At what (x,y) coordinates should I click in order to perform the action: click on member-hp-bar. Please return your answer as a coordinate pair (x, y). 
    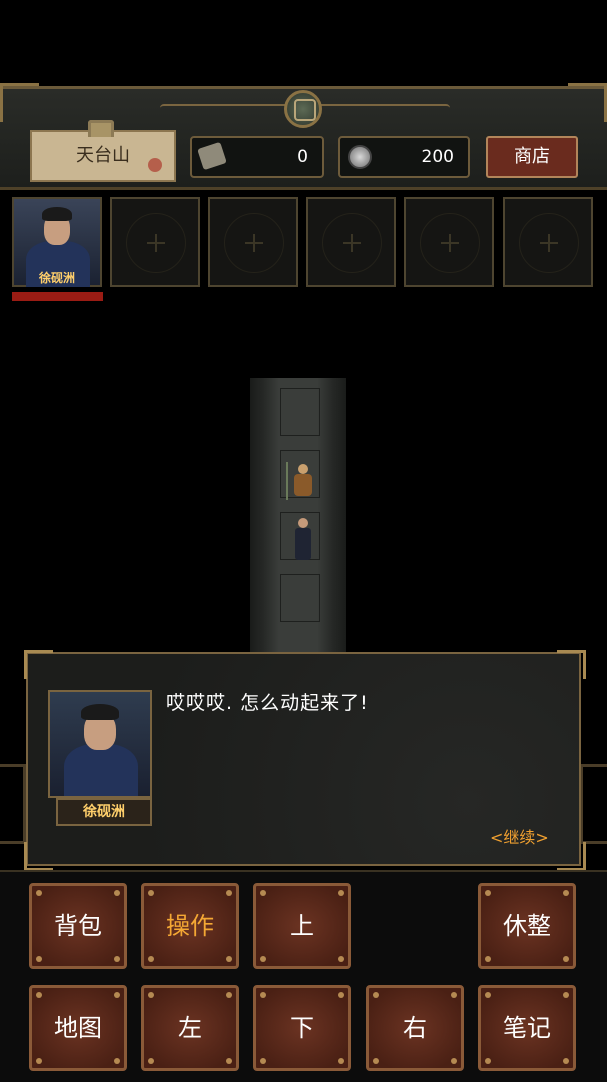
    Looking at the image, I should click on (57, 296).